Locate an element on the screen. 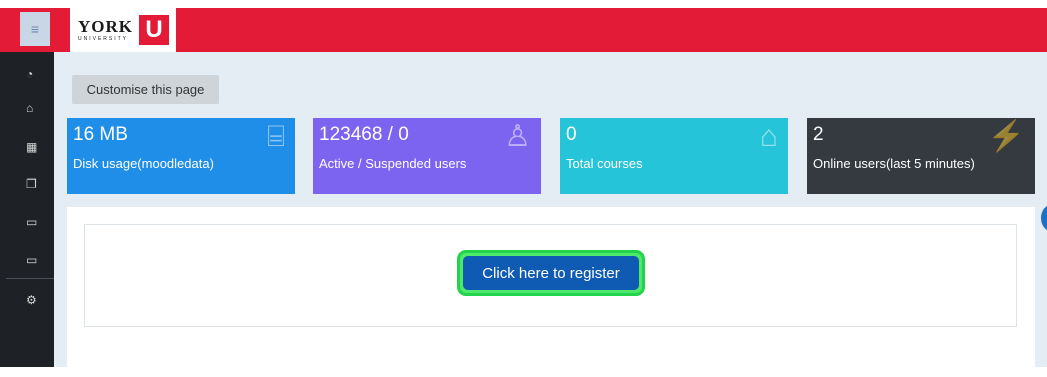 The height and width of the screenshot is (377, 1047). york-university-logo: YORK UNIVERSITY U is located at coordinates (123, 30).